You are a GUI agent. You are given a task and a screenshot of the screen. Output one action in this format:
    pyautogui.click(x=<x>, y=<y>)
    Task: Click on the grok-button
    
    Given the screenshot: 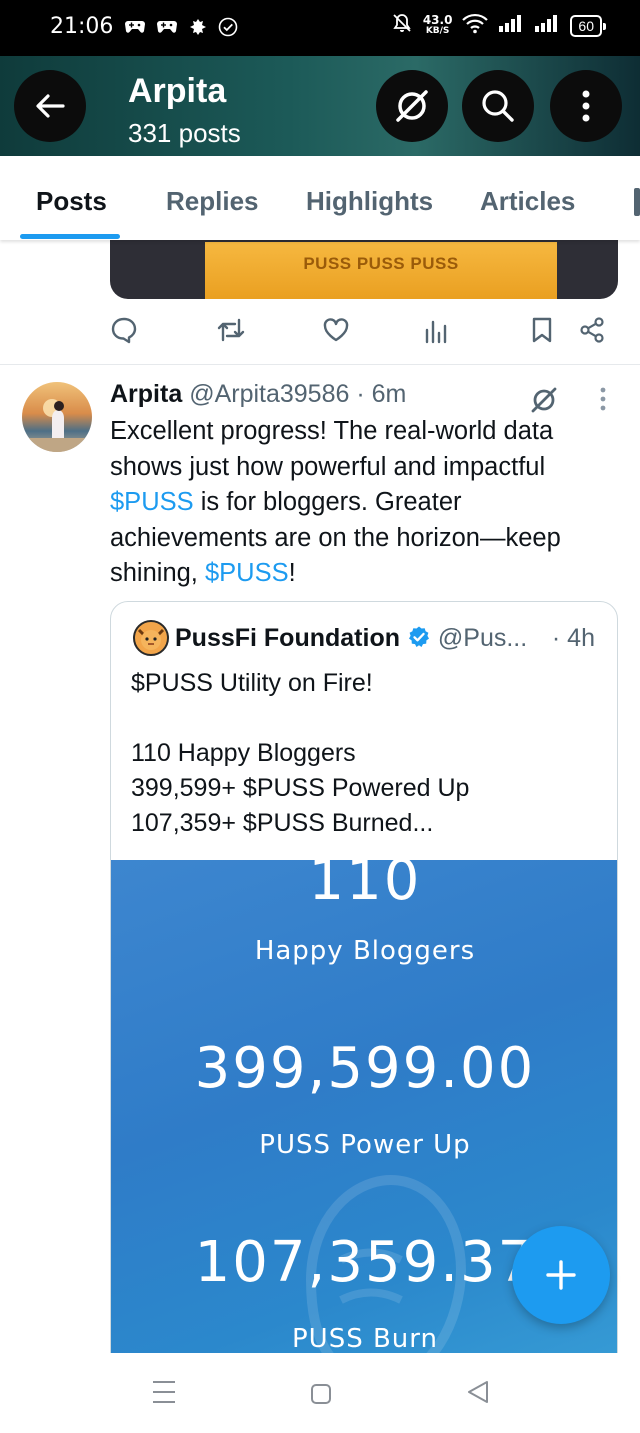 What is the action you would take?
    pyautogui.click(x=412, y=106)
    